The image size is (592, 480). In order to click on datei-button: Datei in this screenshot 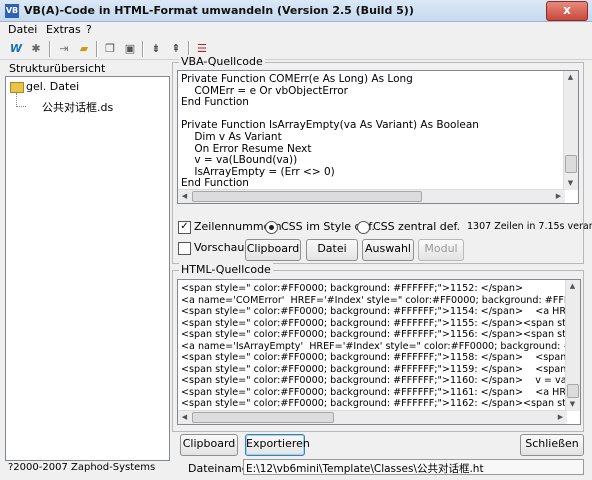, I will do `click(332, 250)`.